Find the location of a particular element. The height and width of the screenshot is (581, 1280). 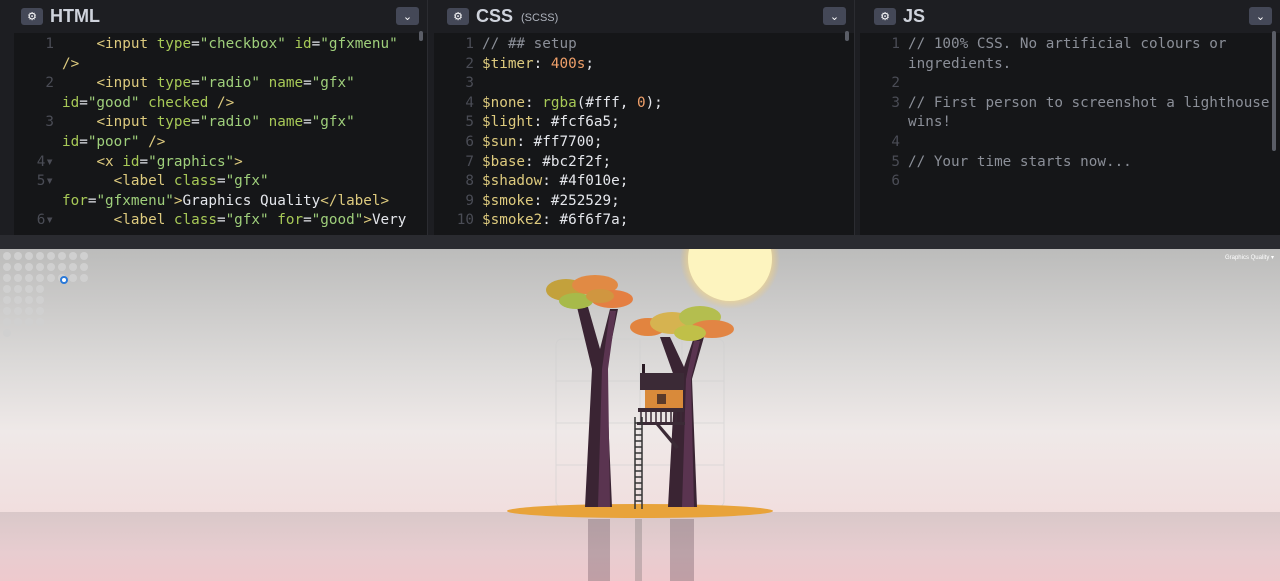

code-line: for="gfxmenu">Graphics Quality</label> is located at coordinates (220, 202).